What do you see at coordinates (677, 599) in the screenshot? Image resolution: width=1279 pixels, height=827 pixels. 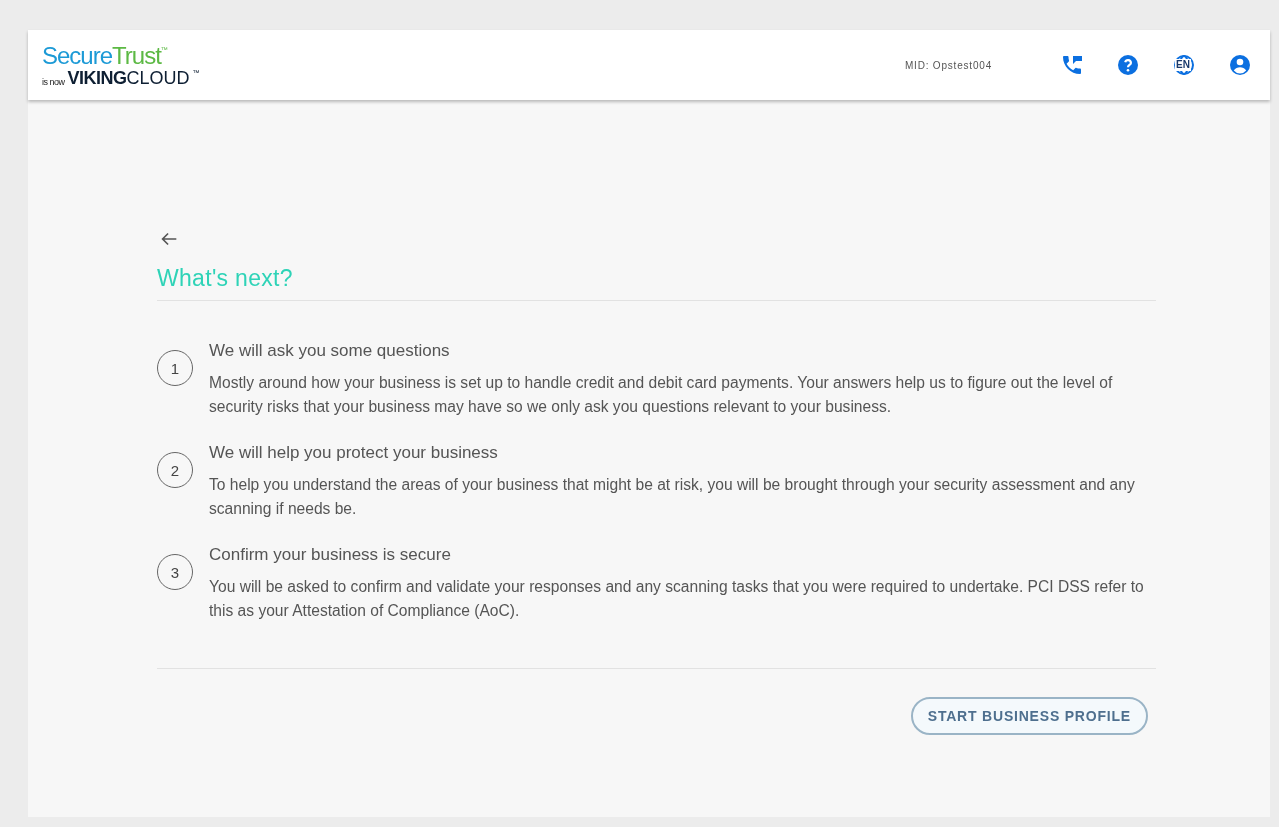 I see `step-description: You will be asked to confirm and validate your responses and any scanning tasks that you were required to undertake. PCI DSS refer to this as your Attestation of Compliance (AoC).` at bounding box center [677, 599].